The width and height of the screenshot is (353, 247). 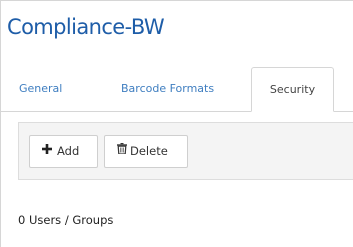 I want to click on tab-general: General, so click(x=49, y=89).